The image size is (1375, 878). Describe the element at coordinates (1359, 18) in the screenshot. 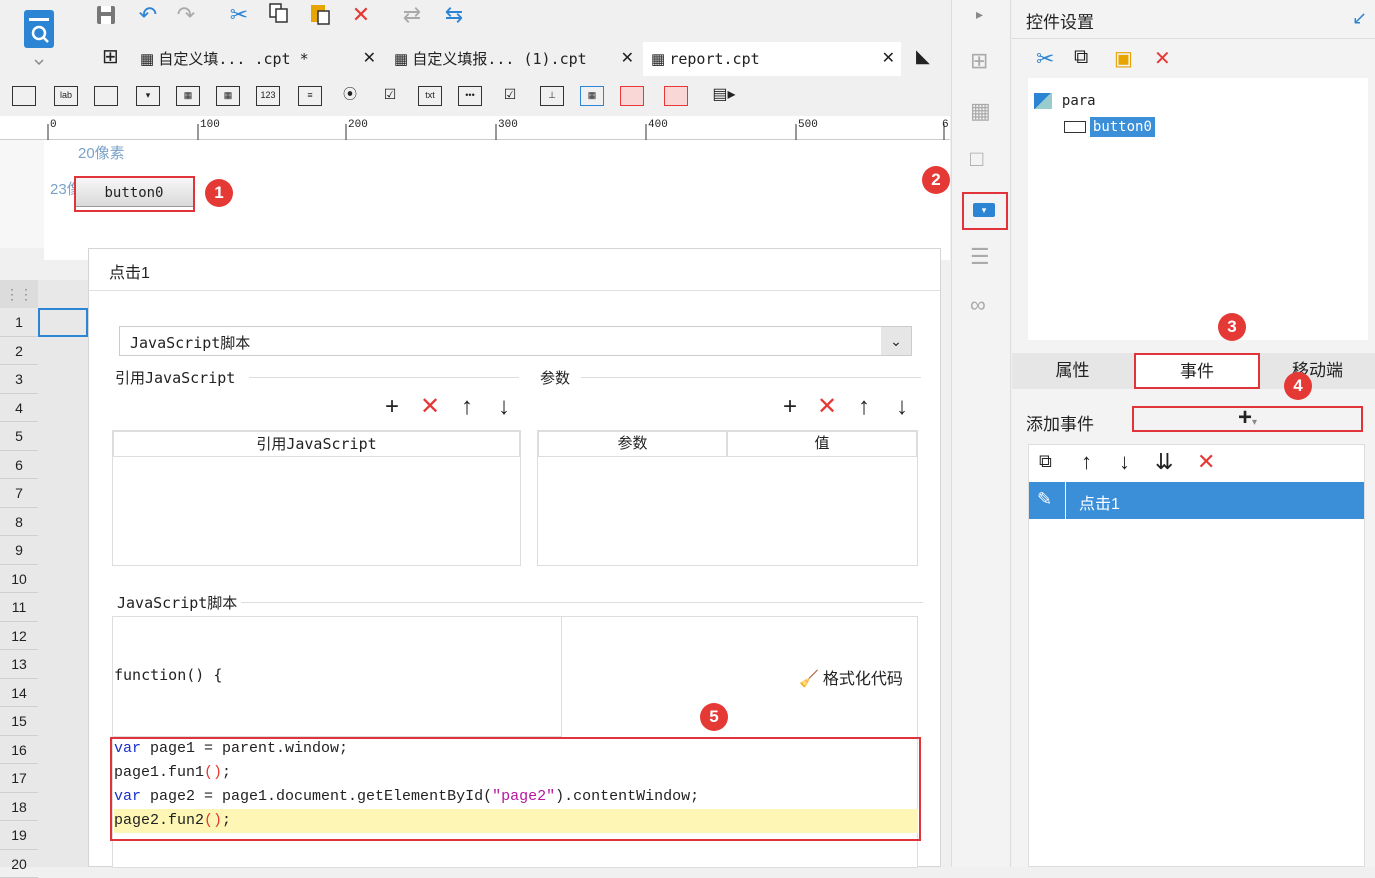

I see `collapse-panel-icon: ↙` at that location.